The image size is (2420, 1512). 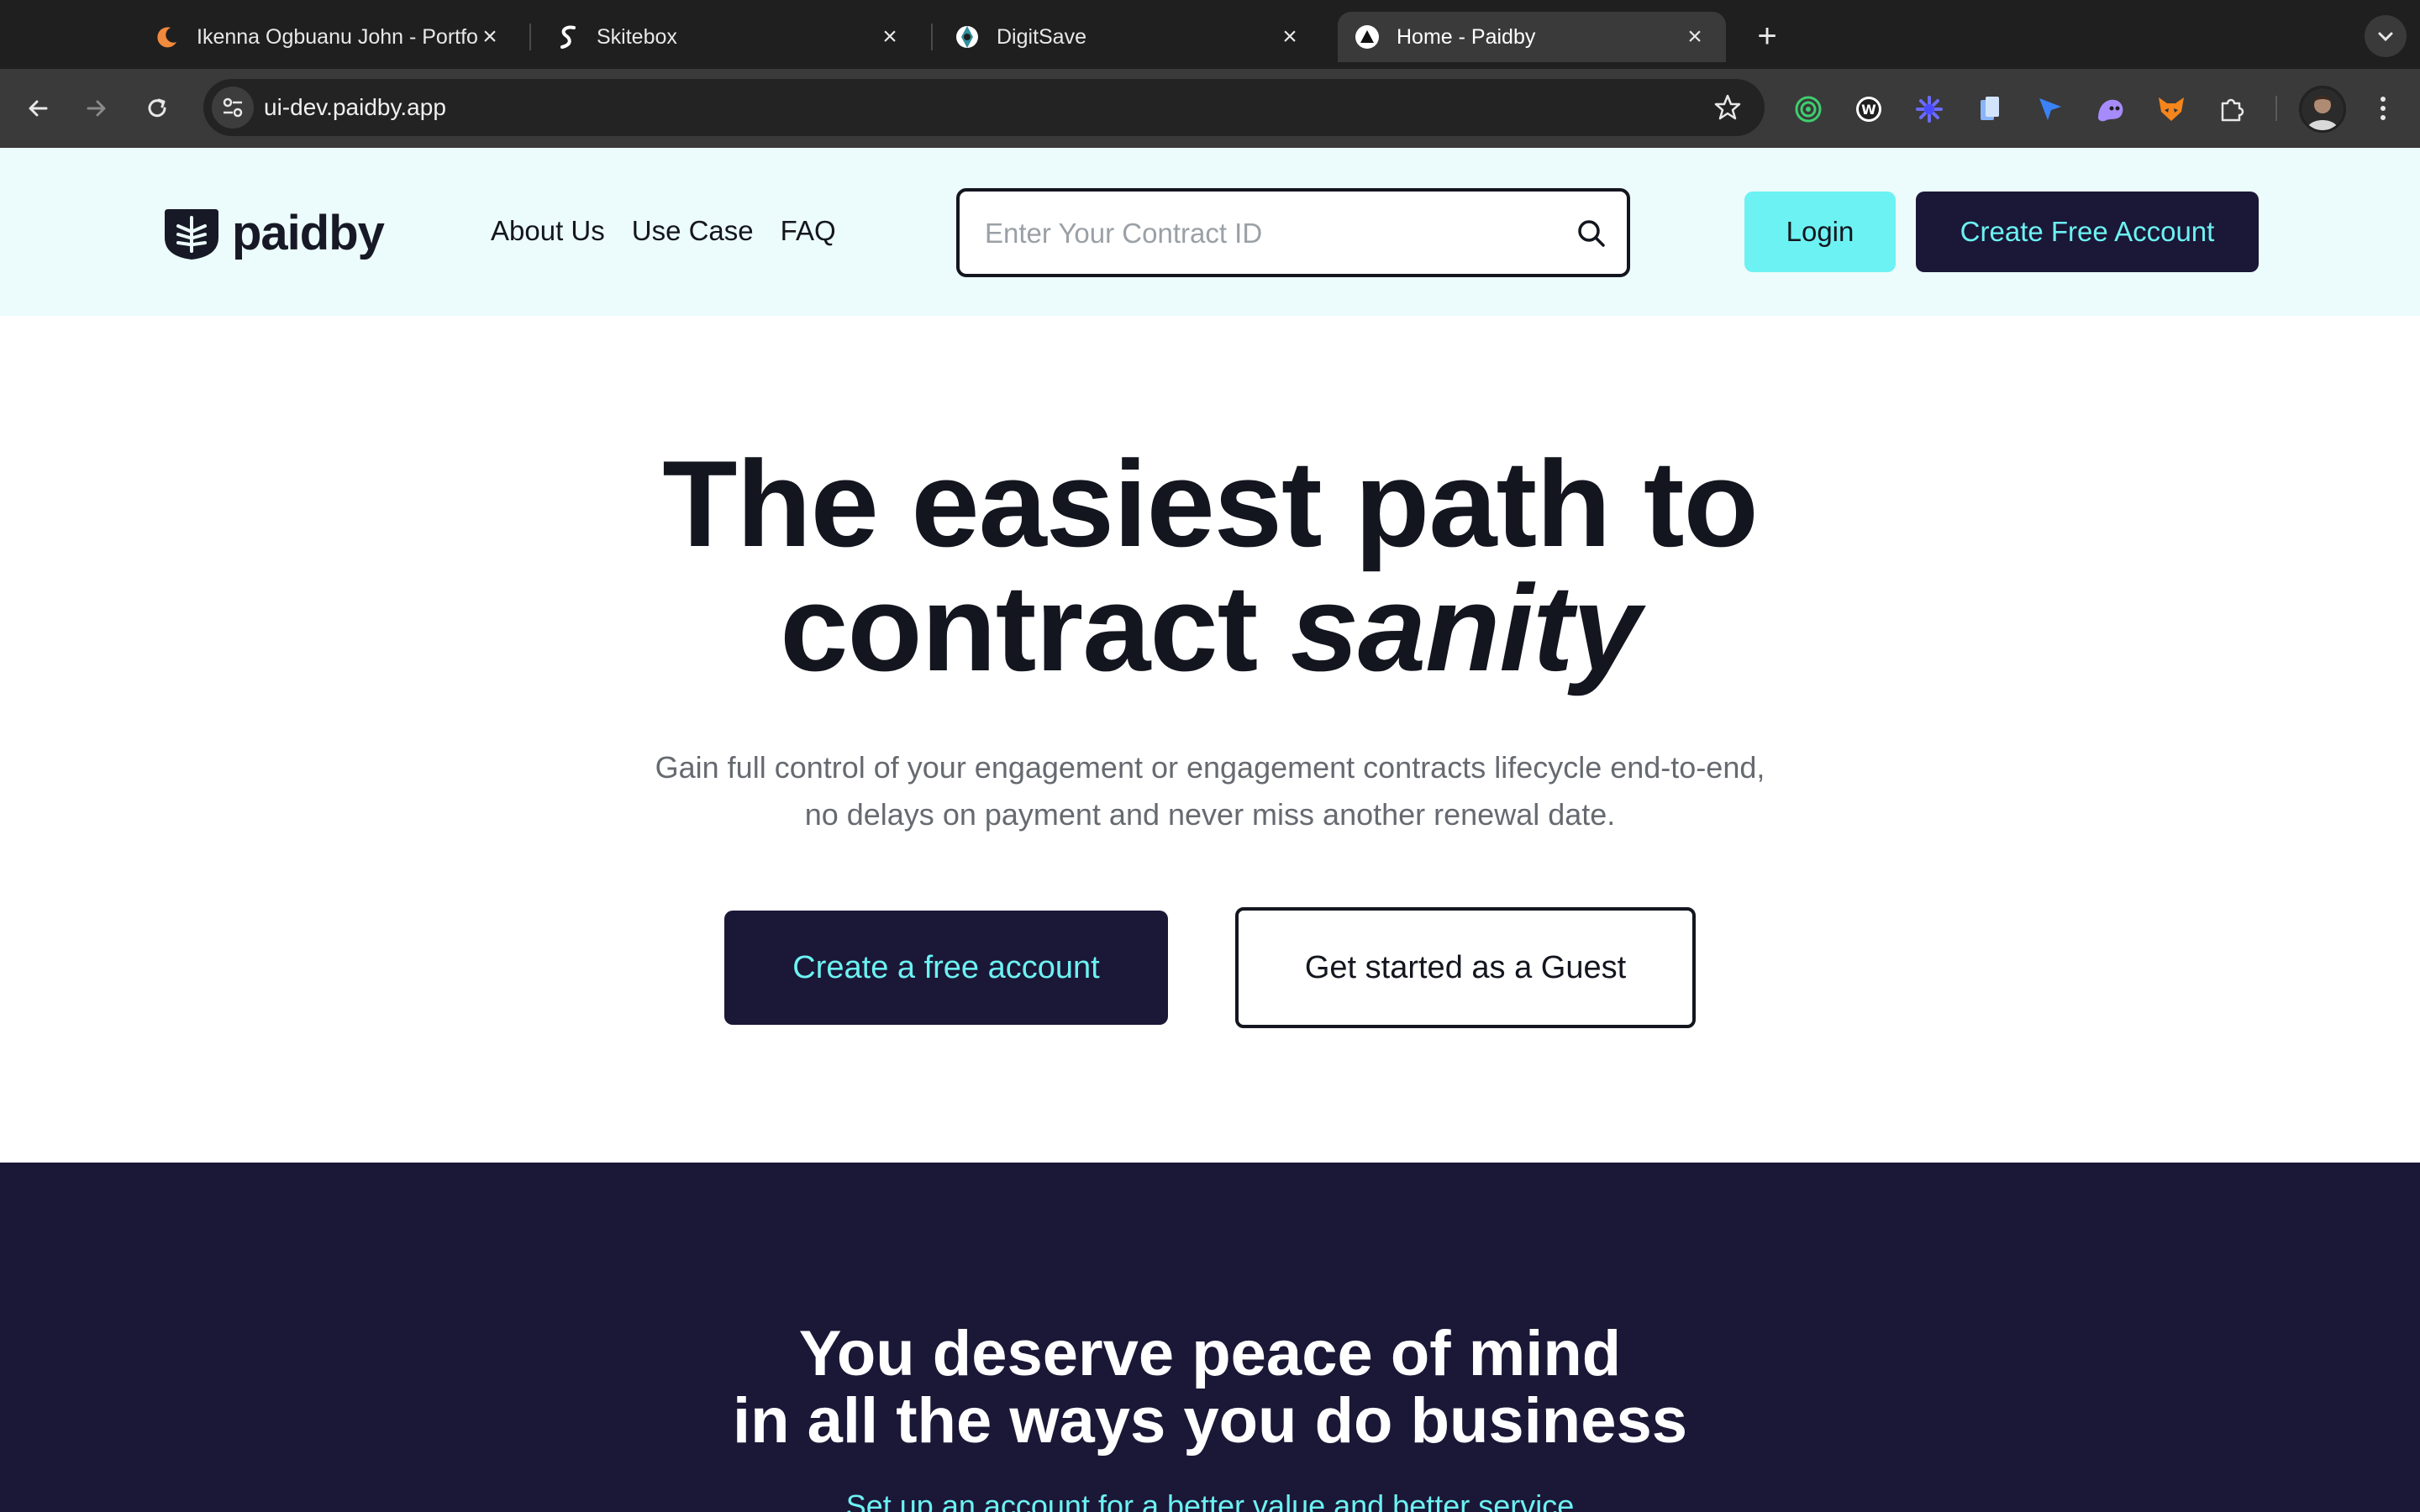 I want to click on get-started-as-guest-button: Get started as a Guest, so click(x=1466, y=967).